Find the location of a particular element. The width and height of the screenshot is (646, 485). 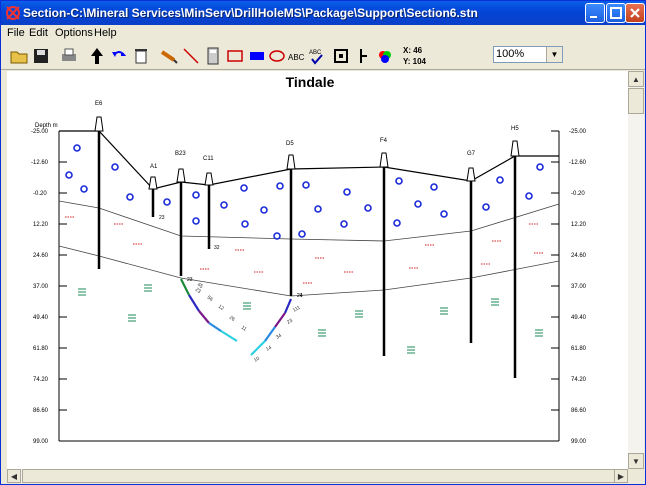

layer-boundary-lower is located at coordinates (309, 271).